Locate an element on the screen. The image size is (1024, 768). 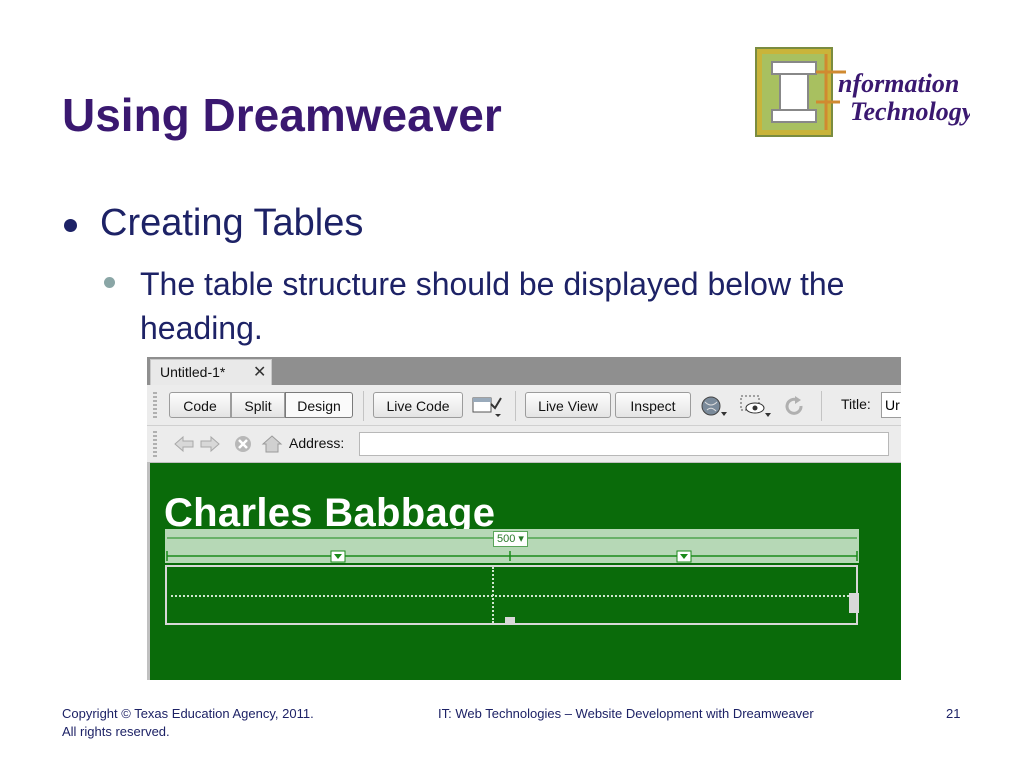
document-tab: Untitled-1* ✕ is located at coordinates (211, 372).